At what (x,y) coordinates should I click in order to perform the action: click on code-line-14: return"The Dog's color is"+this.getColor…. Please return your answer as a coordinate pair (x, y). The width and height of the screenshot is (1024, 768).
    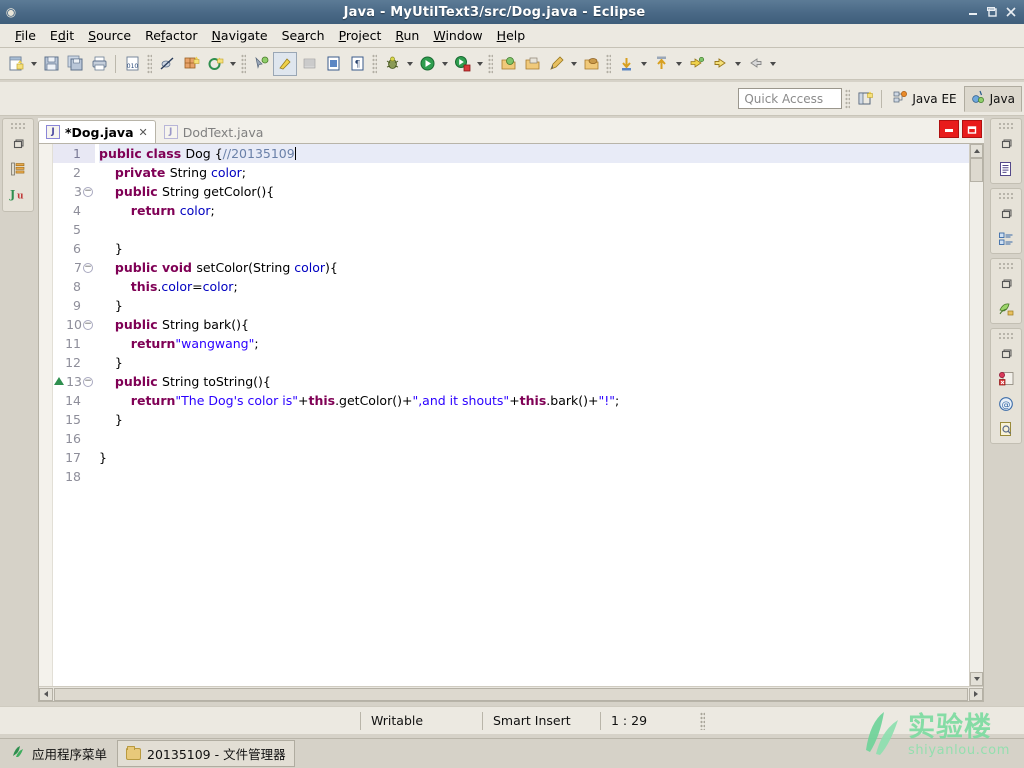
    Looking at the image, I should click on (541, 400).